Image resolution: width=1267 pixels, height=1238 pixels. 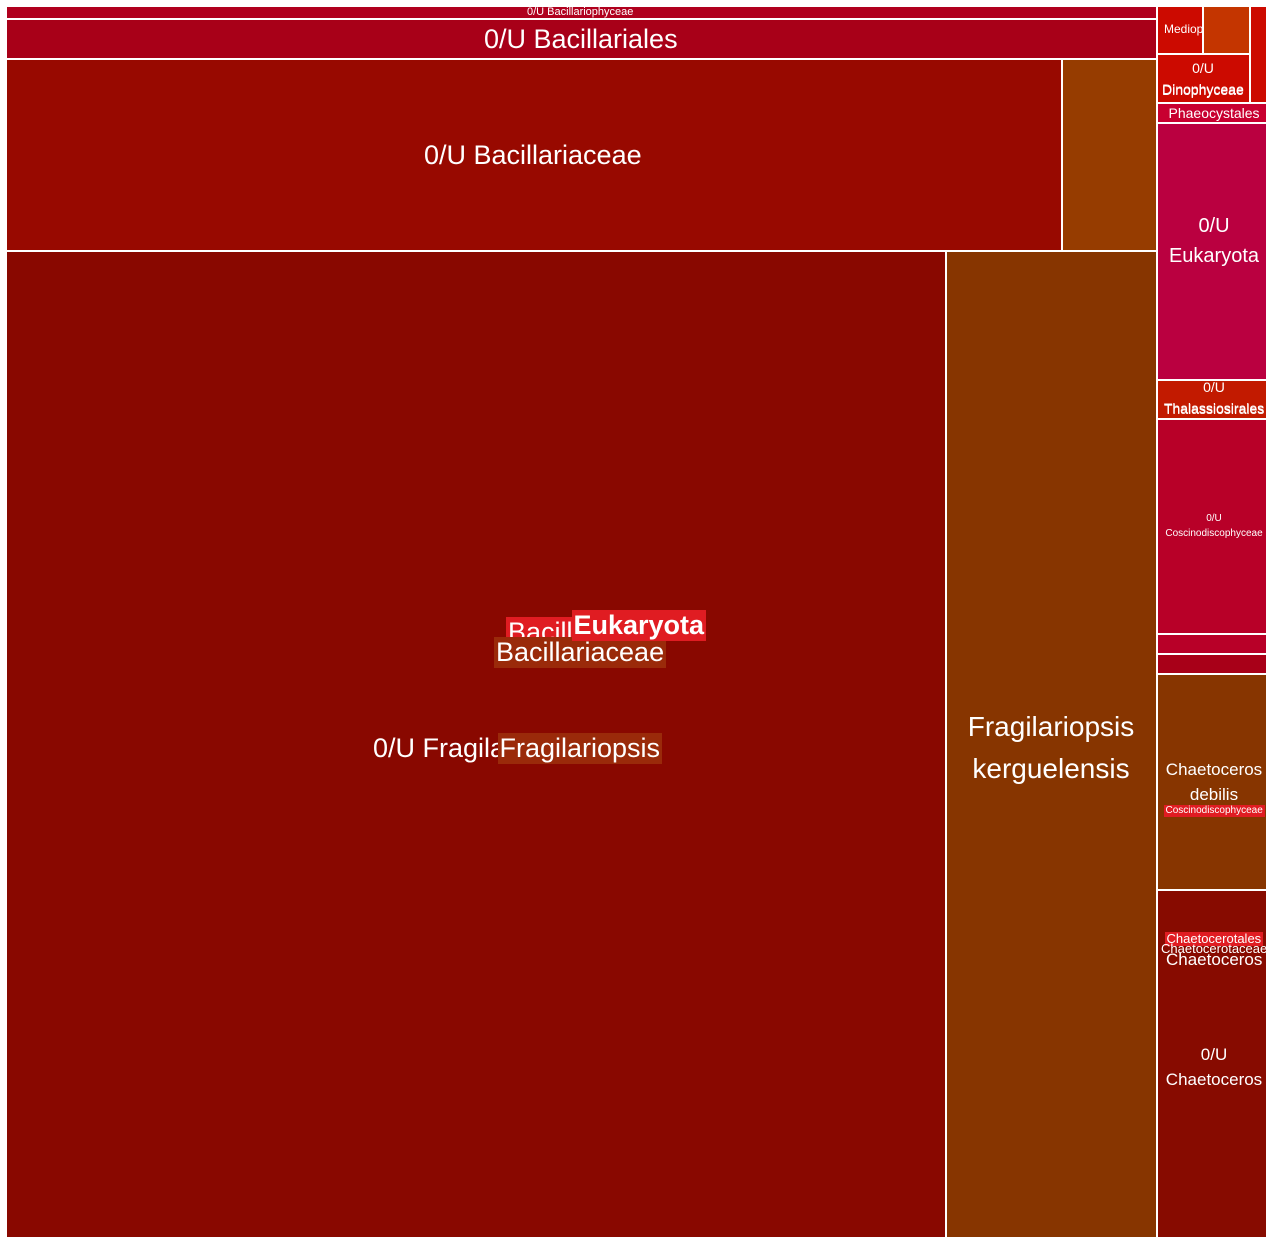 I want to click on treemap-label-fragilariopsis-kerguelensis: Fragilariopsis kerguelensis, so click(x=1051, y=747).